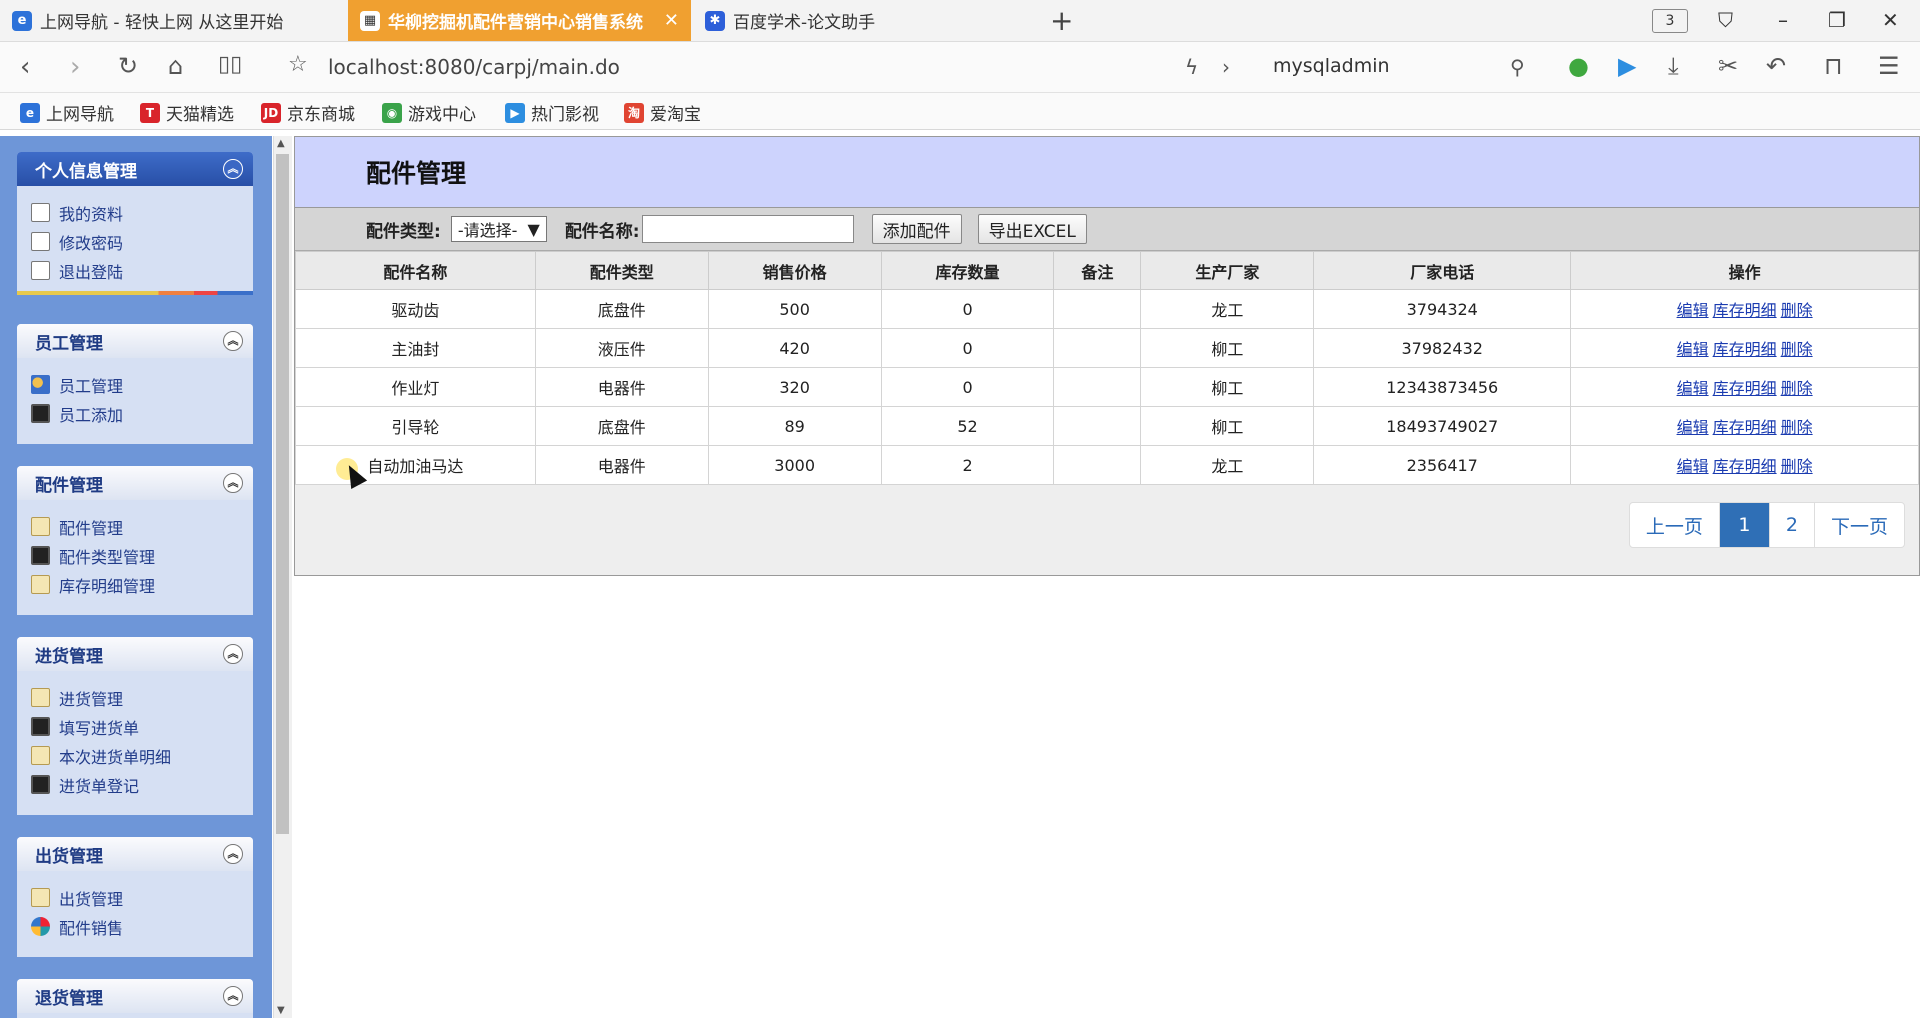 Image resolution: width=1920 pixels, height=1018 pixels. What do you see at coordinates (1837, 20) in the screenshot?
I see `restore-icon: ❐` at bounding box center [1837, 20].